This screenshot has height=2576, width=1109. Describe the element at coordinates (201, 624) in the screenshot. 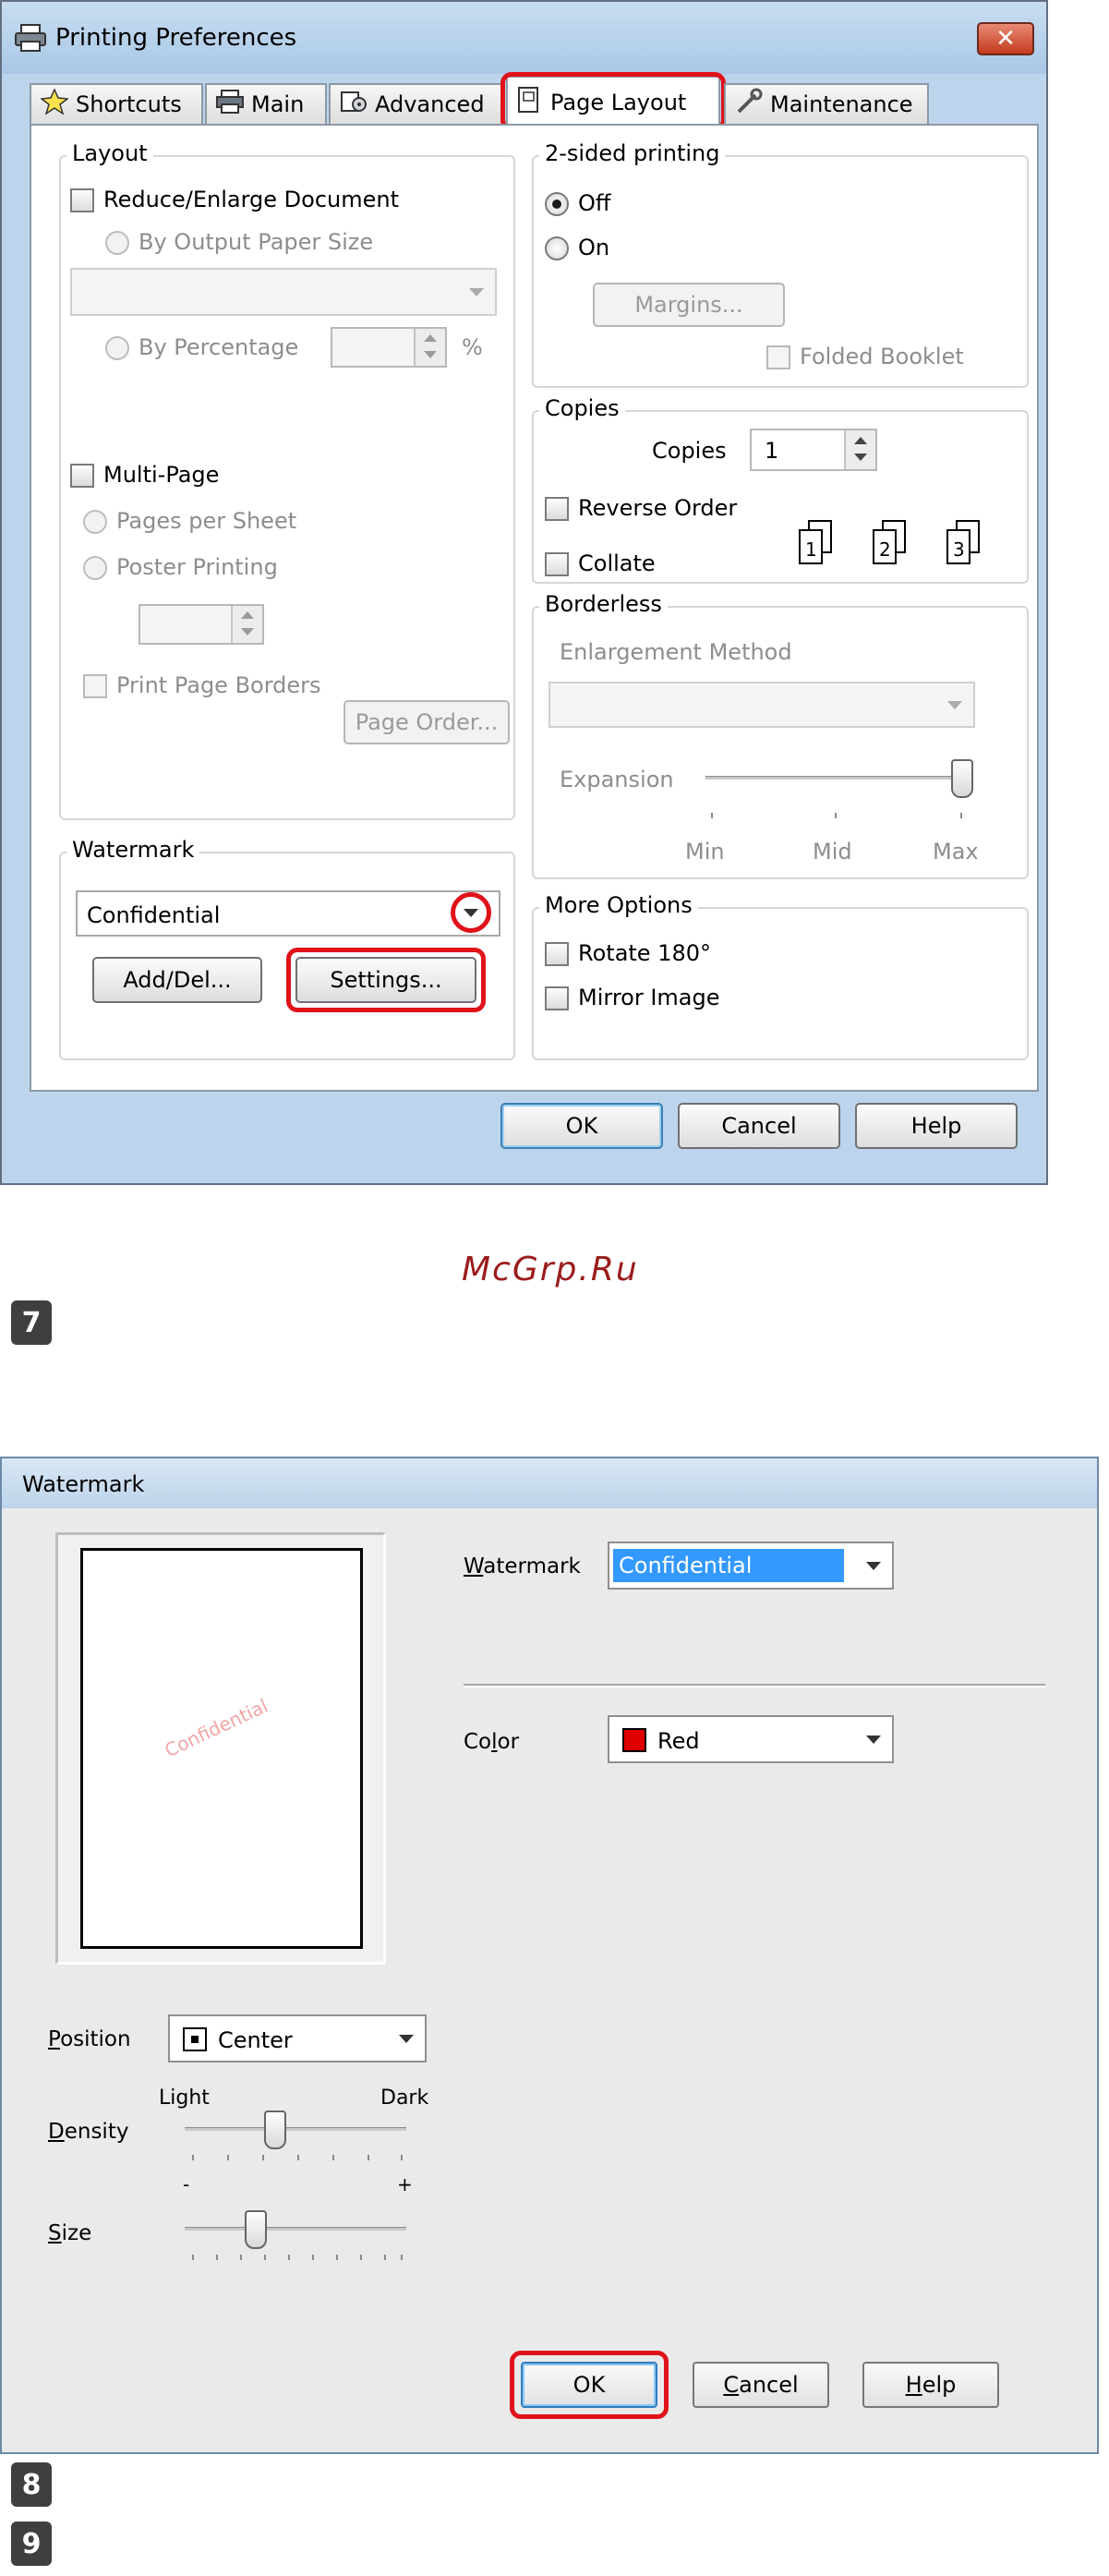

I see `poster-stepper` at that location.